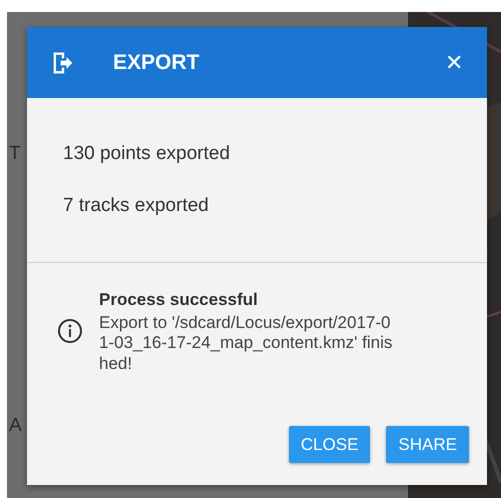 This screenshot has height=498, width=501. What do you see at coordinates (15, 426) in the screenshot?
I see `background-label: A` at bounding box center [15, 426].